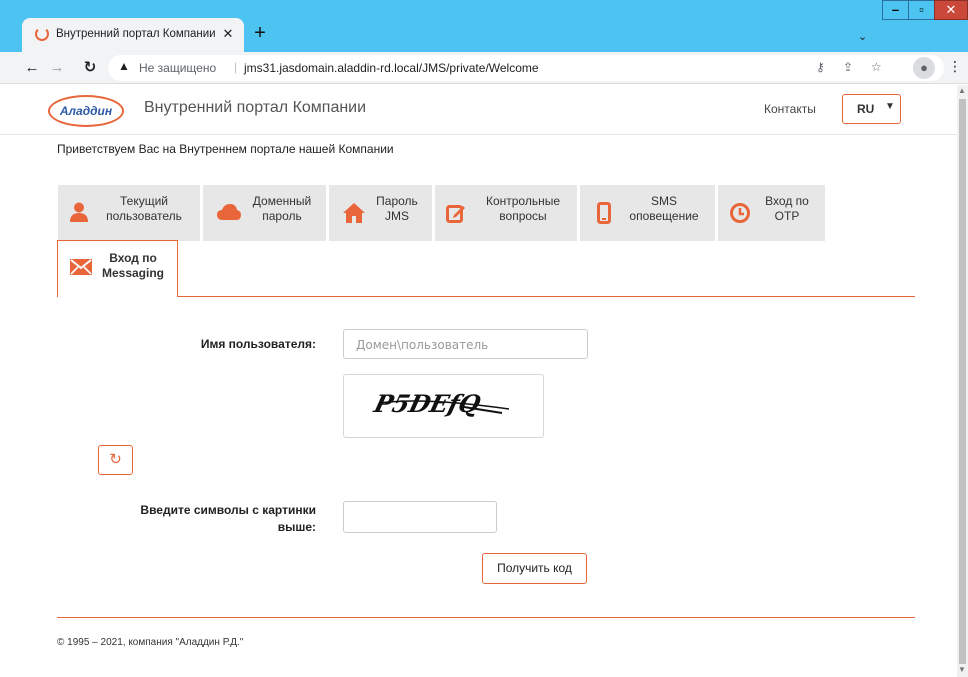 This screenshot has width=968, height=677. Describe the element at coordinates (397, 216) in the screenshot. I see `menu-item-label: JMS` at that location.